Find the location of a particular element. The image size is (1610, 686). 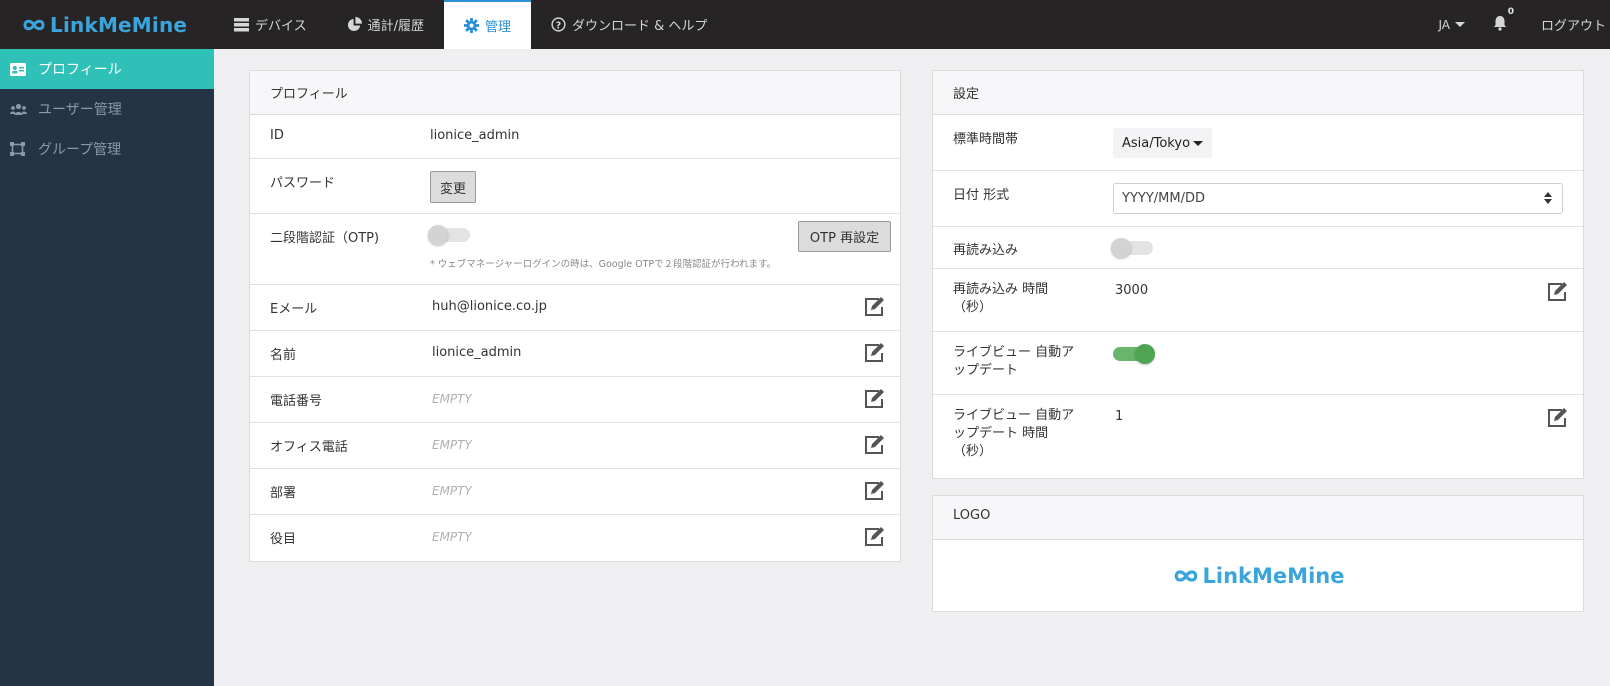

profile-row-role: 役目 EMPTY is located at coordinates (575, 537).